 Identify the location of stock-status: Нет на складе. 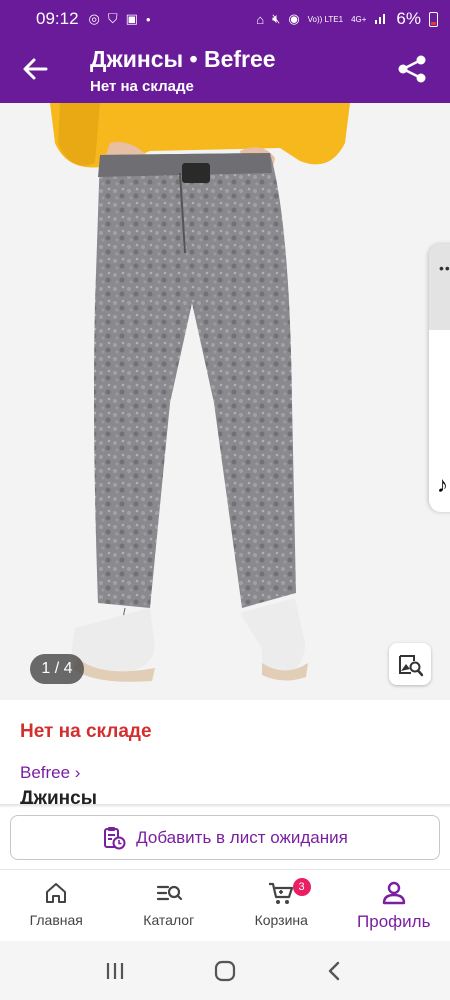
(86, 731).